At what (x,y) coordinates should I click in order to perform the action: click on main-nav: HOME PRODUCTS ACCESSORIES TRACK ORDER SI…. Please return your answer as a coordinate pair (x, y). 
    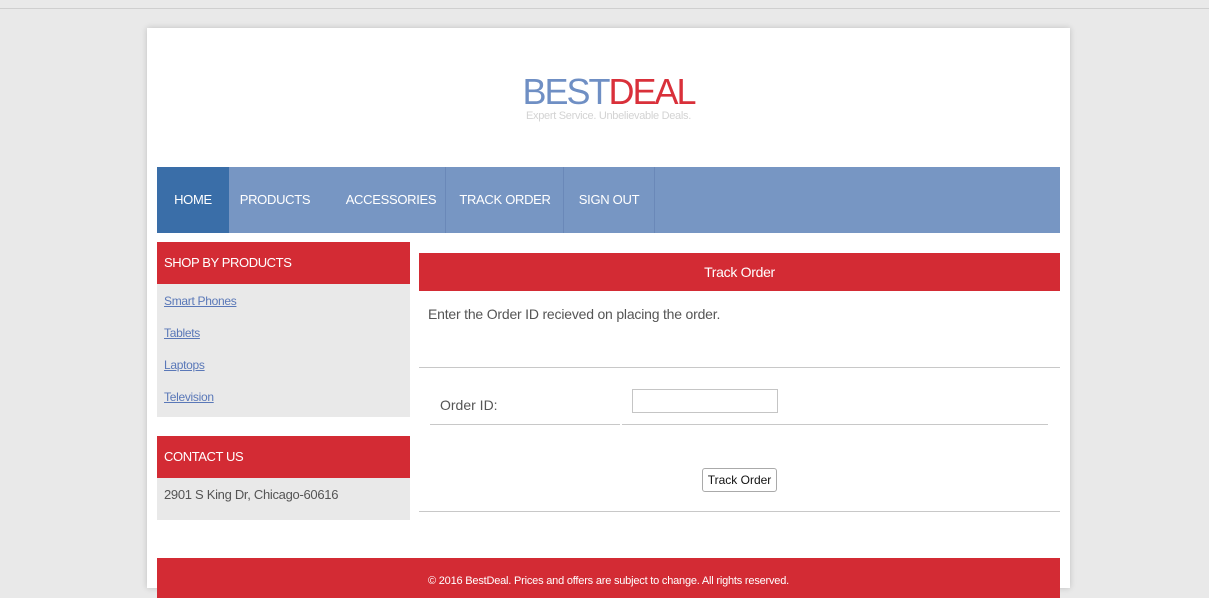
    Looking at the image, I should click on (608, 200).